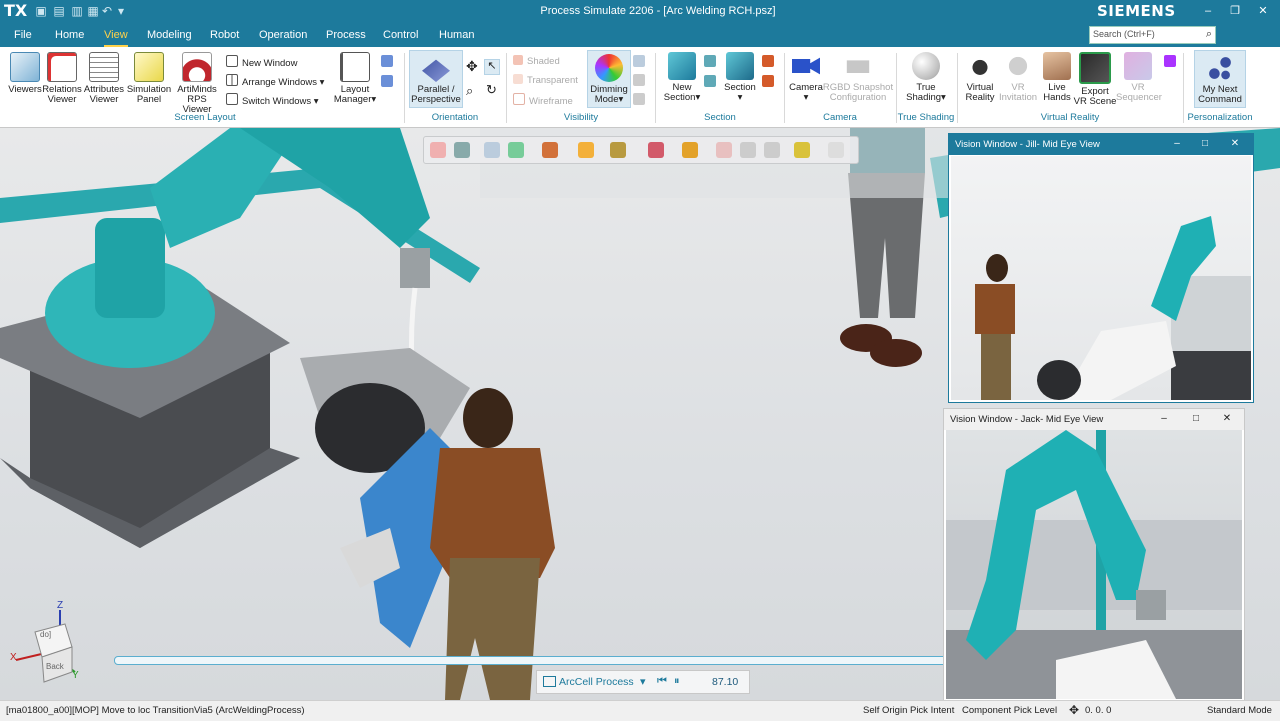 The height and width of the screenshot is (721, 1280). Describe the element at coordinates (516, 150) in the screenshot. I see `view-cube-icon` at that location.